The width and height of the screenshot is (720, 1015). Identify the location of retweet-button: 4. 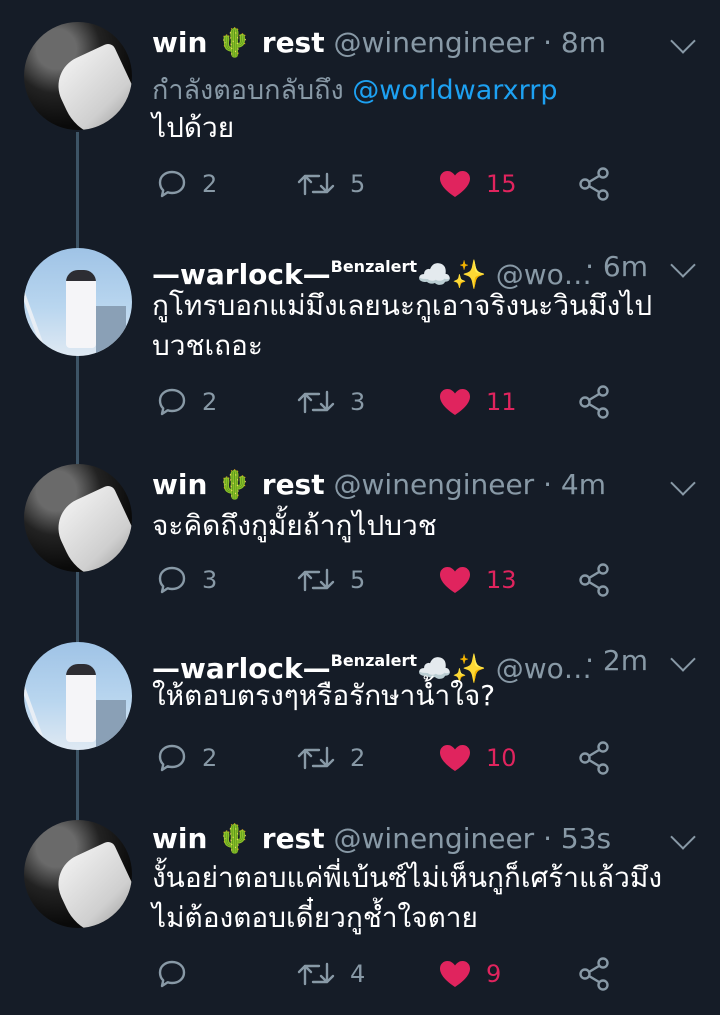
(330, 974).